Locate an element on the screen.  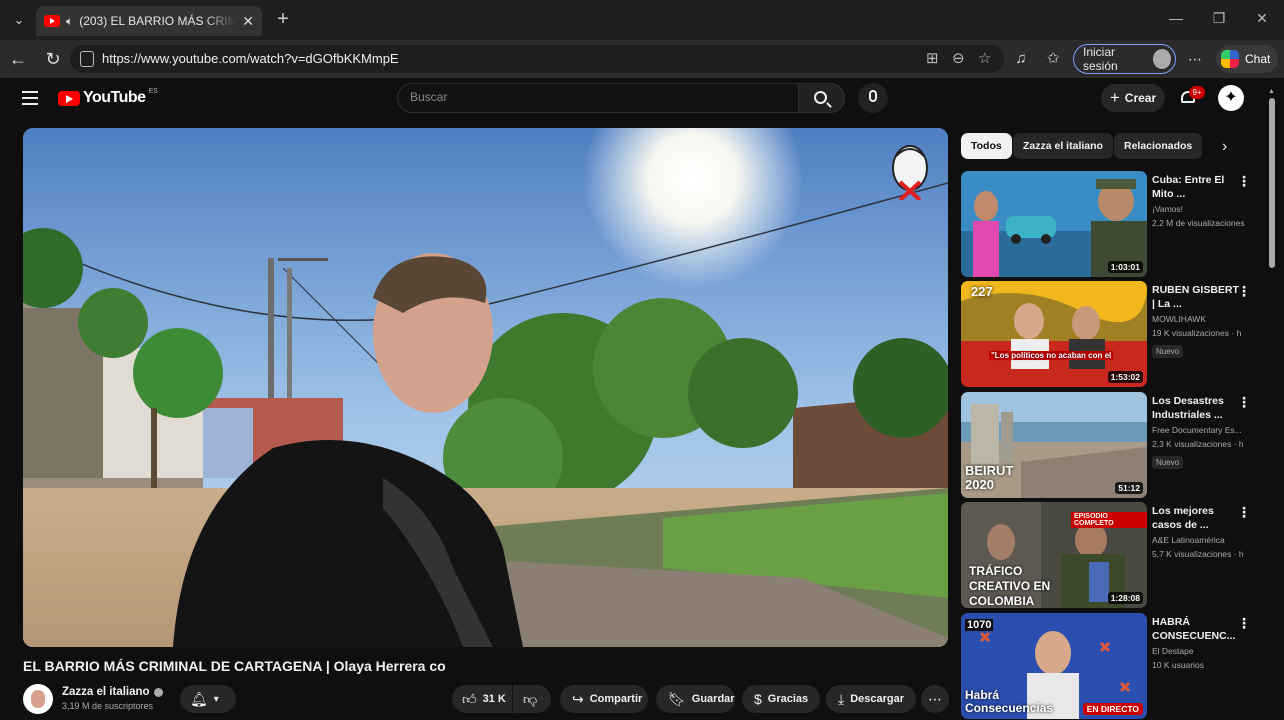
like-button: 👍︎ 31 K is located at coordinates (482, 699).